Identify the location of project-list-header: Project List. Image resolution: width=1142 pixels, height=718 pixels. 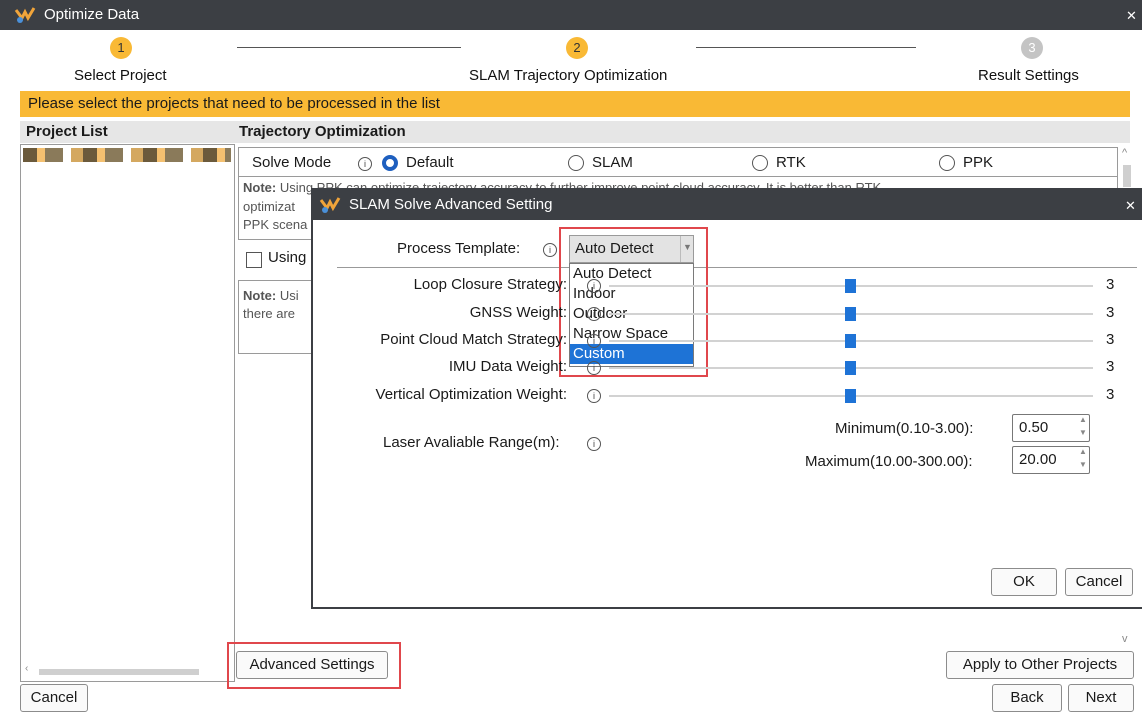
(67, 131).